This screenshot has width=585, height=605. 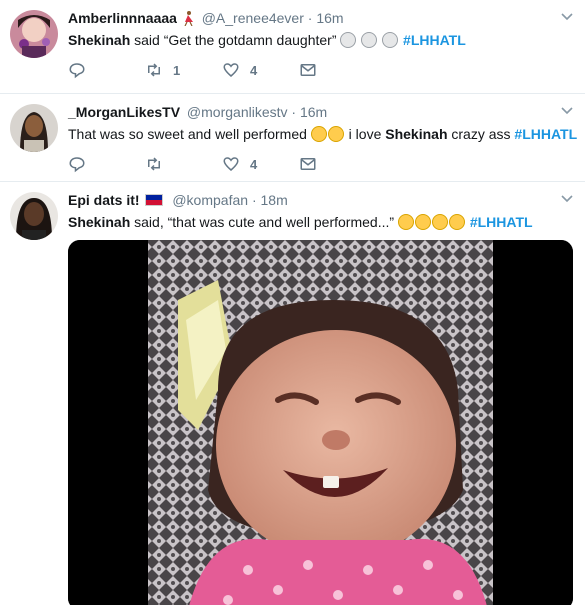 I want to click on retweet-button, so click(x=183, y=164).